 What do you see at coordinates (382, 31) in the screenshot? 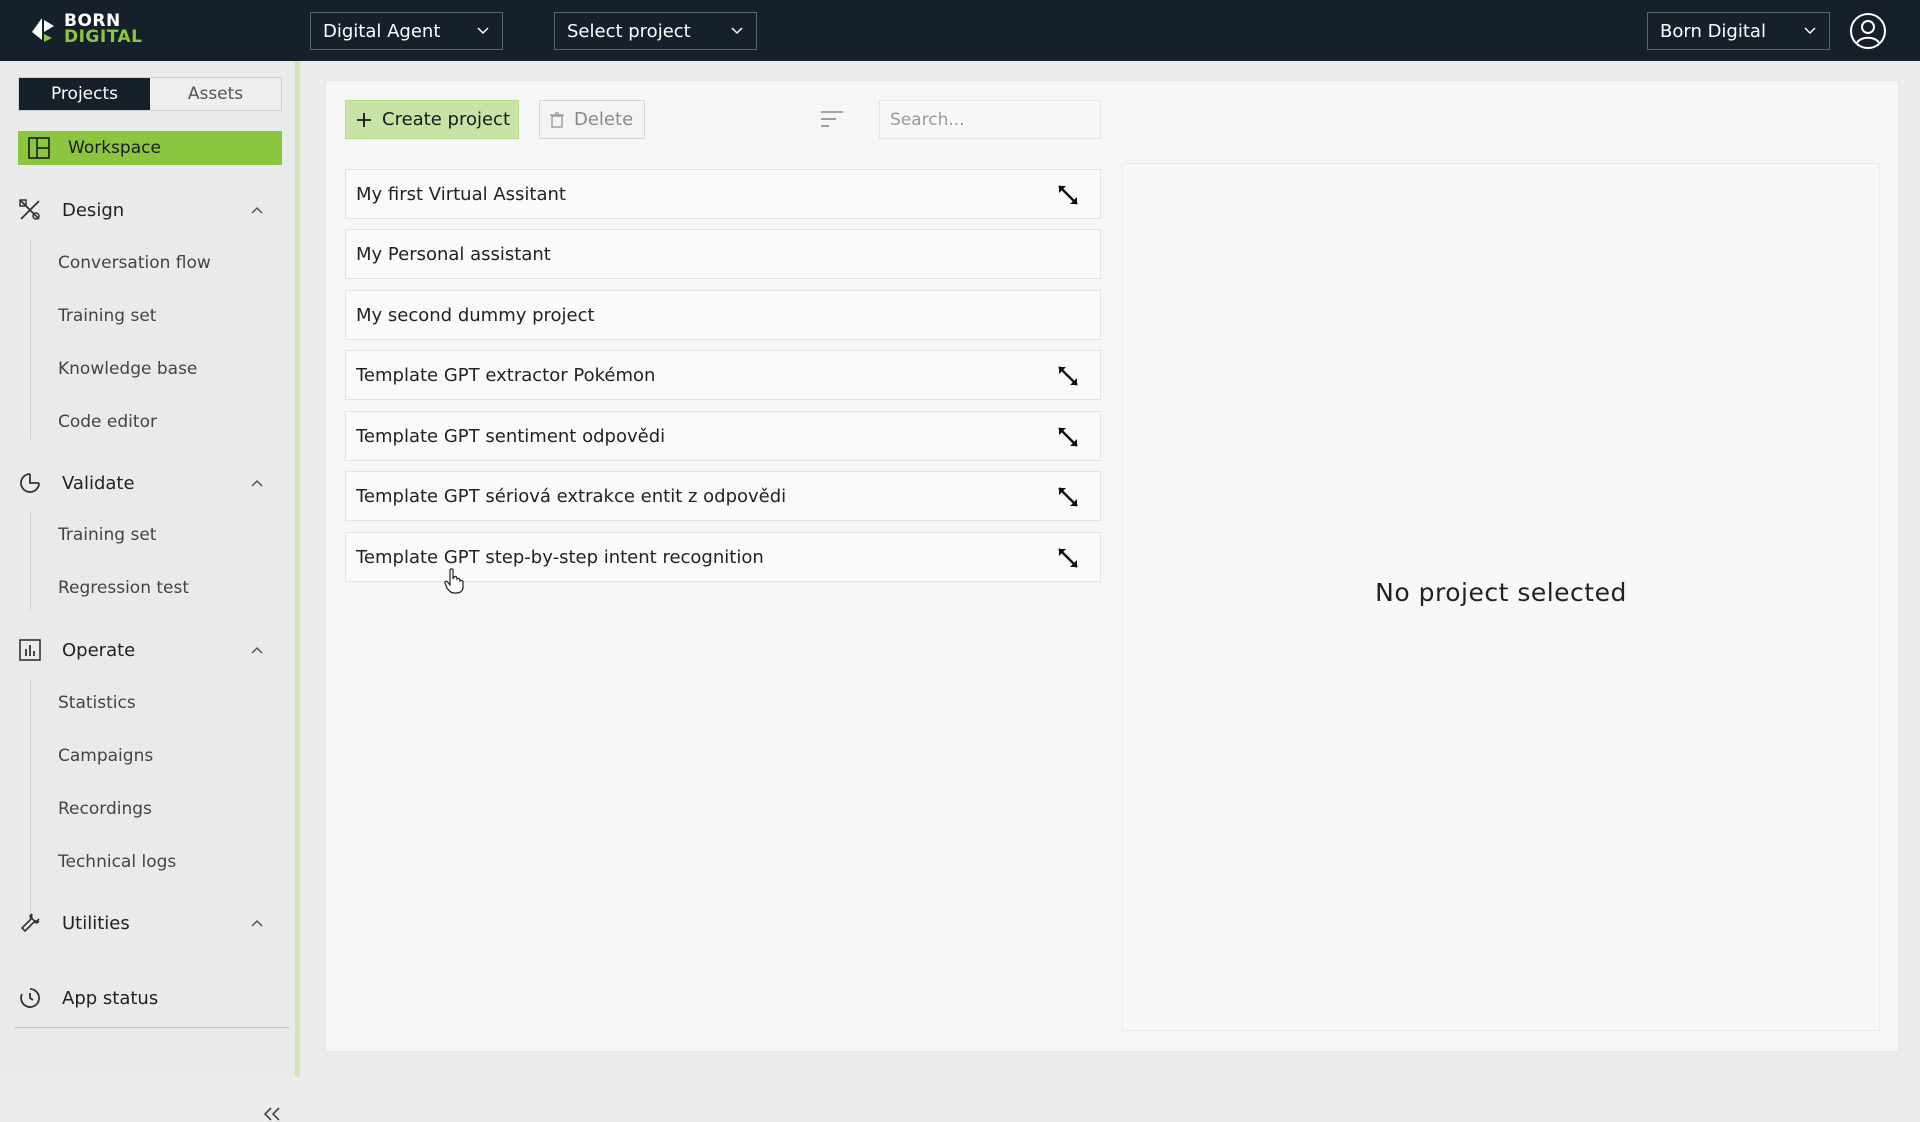
I see `agent-select-label: Digital Agent` at bounding box center [382, 31].